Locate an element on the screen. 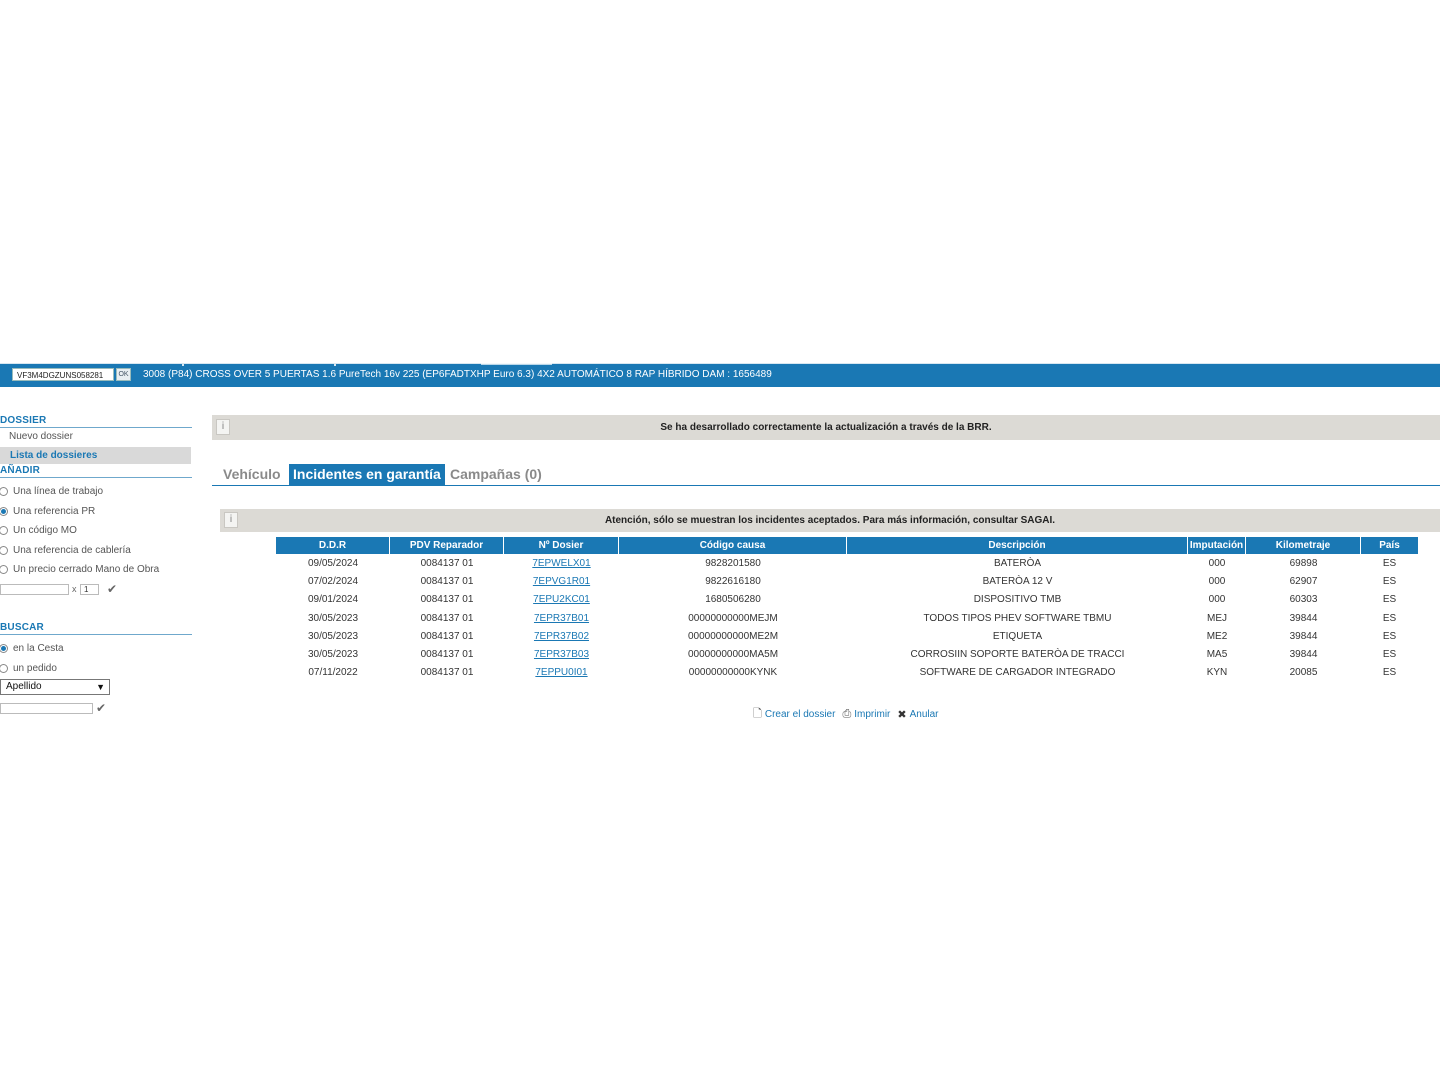  dosier-link: 7EPPU0I01 is located at coordinates (561, 672).